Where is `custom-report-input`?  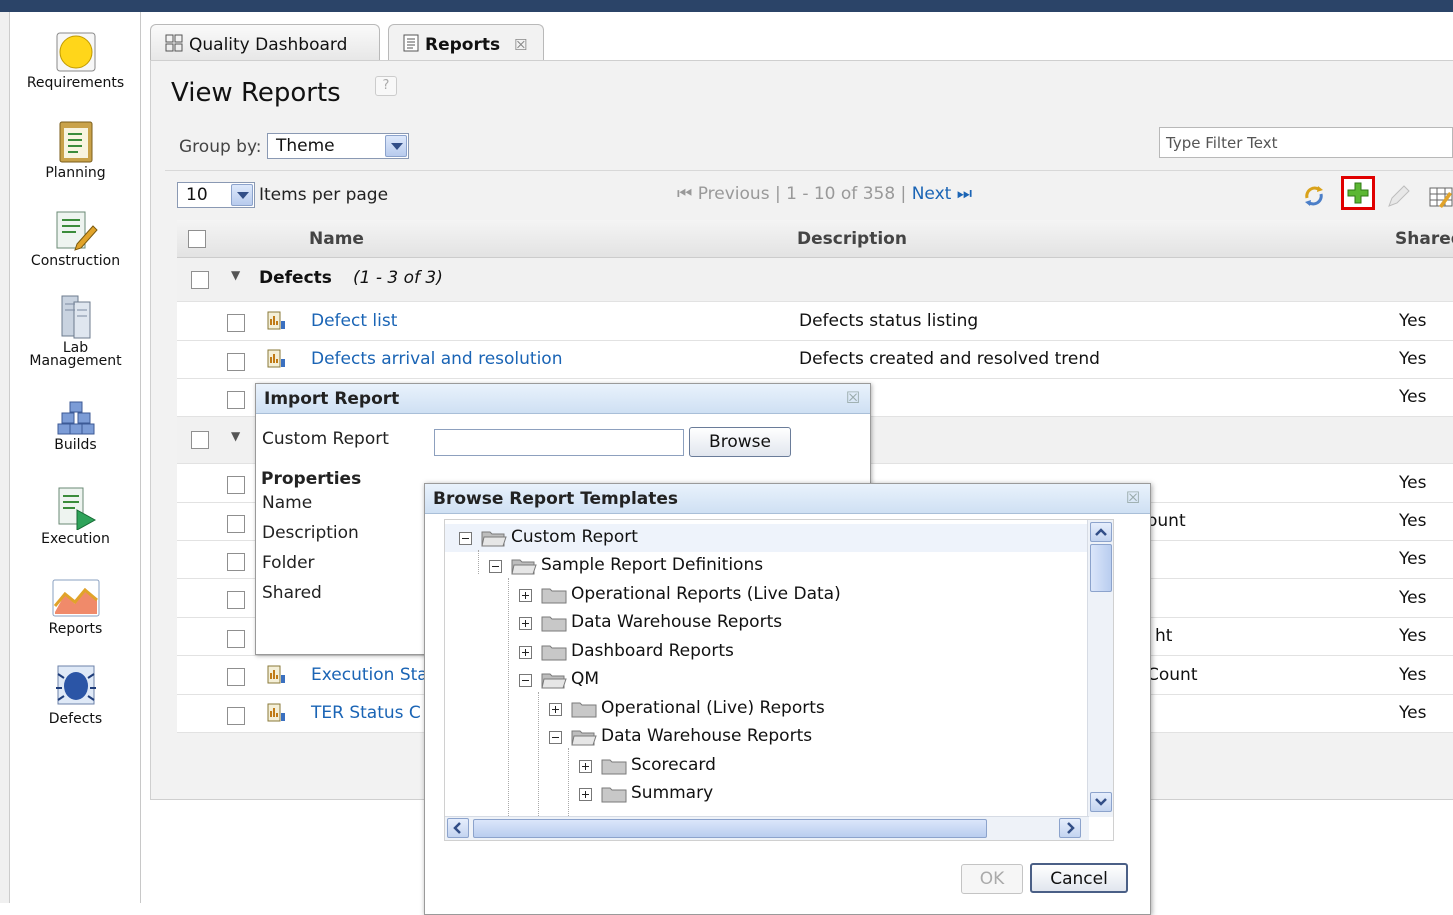 custom-report-input is located at coordinates (559, 442).